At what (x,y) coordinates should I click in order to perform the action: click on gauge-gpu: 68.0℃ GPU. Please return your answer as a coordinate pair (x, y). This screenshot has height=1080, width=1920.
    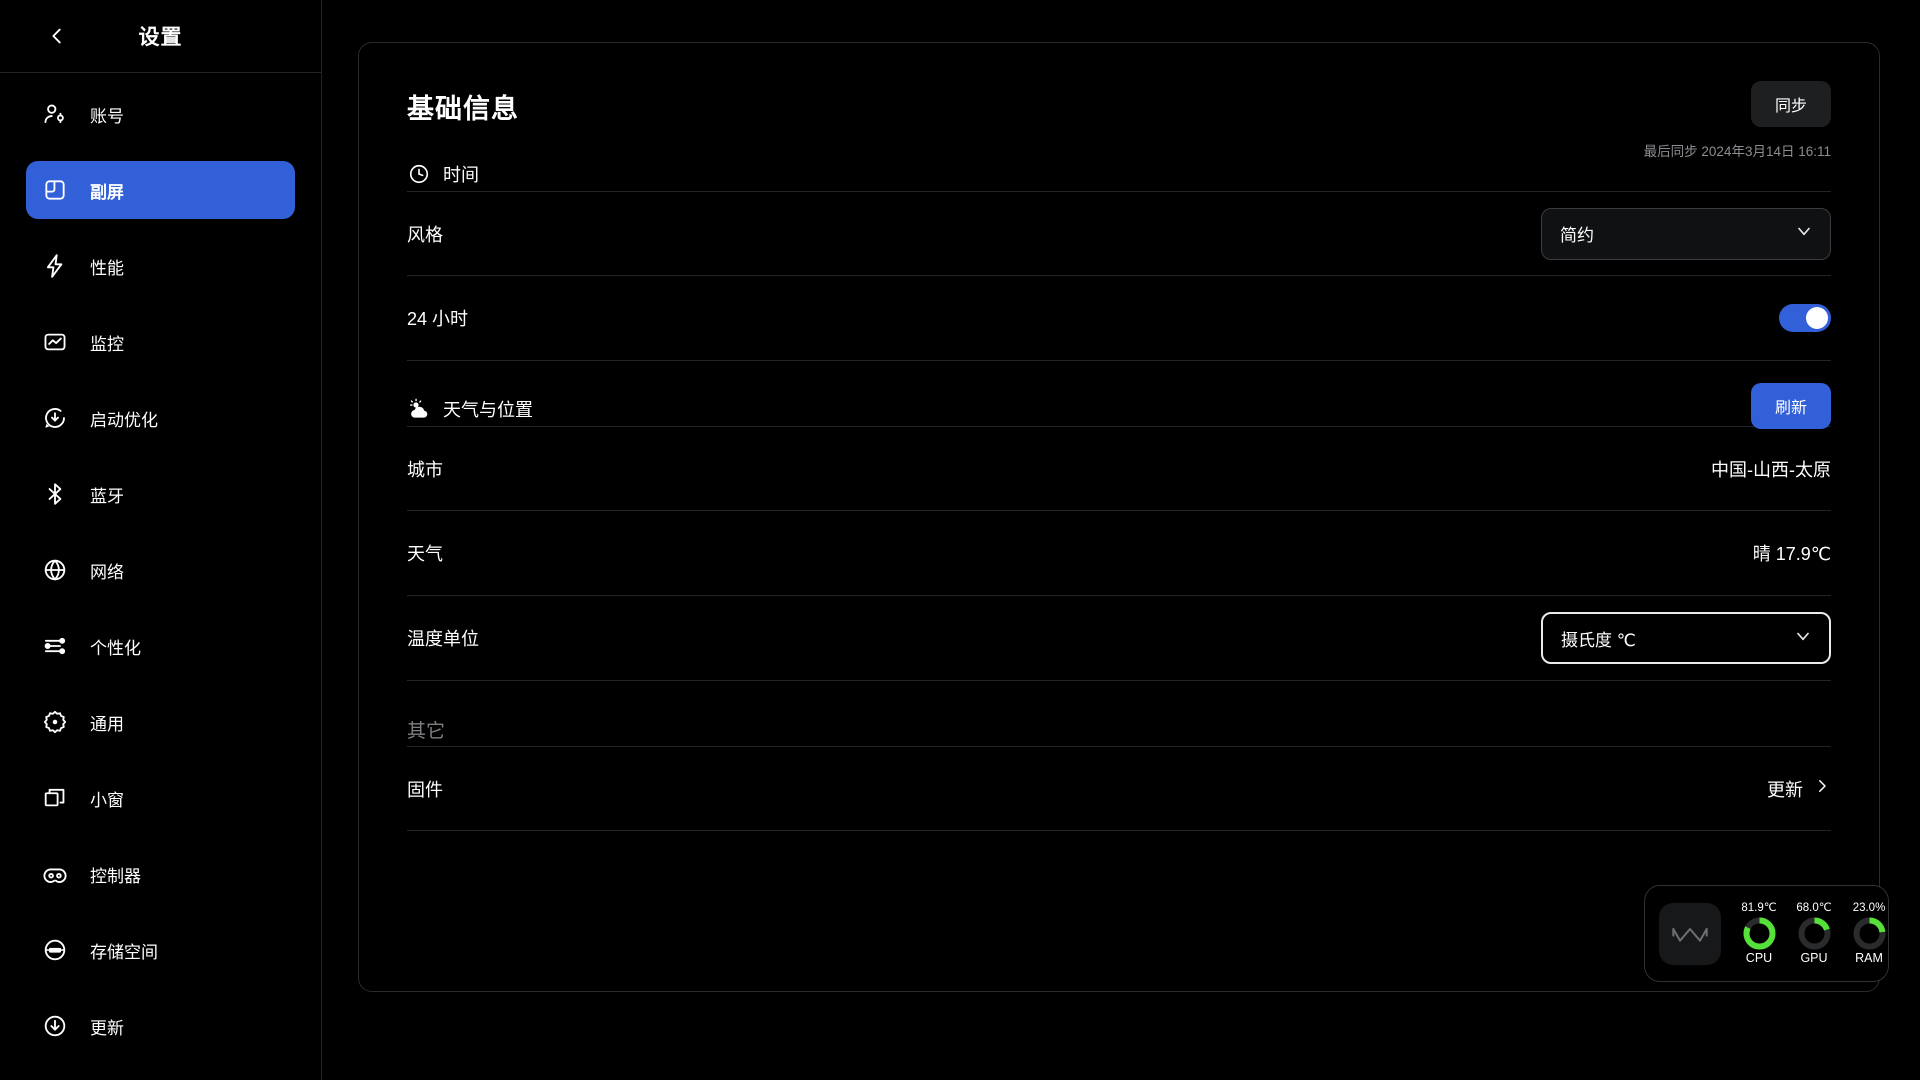
    Looking at the image, I should click on (1814, 933).